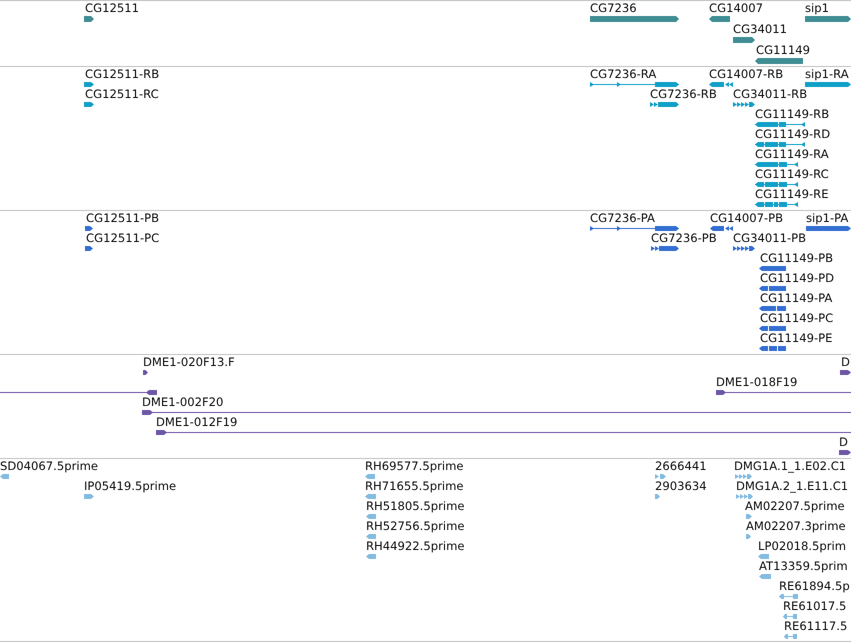 The width and height of the screenshot is (851, 642). What do you see at coordinates (415, 506) in the screenshot?
I see `est-label: RH51805.5prime` at bounding box center [415, 506].